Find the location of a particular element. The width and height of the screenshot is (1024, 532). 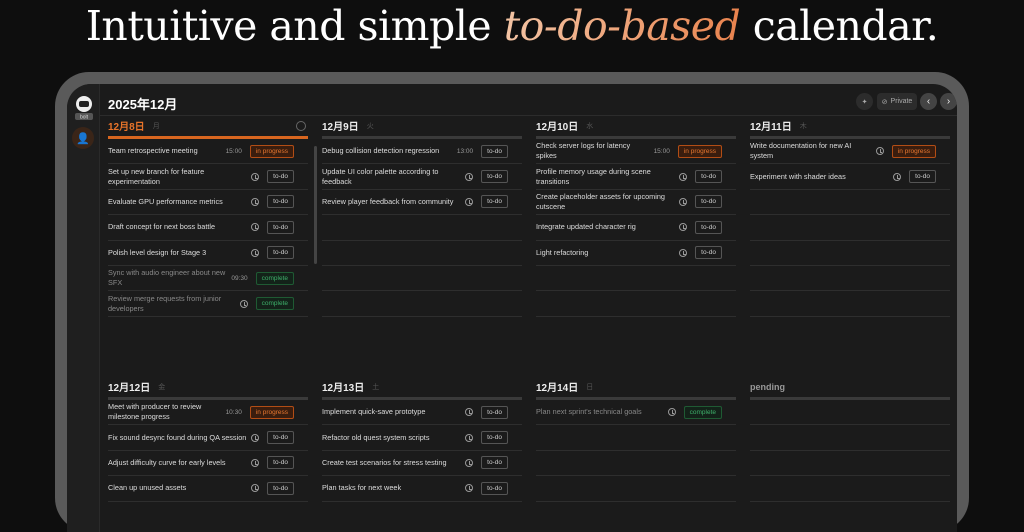

sparkle-button: ✦ is located at coordinates (864, 101).